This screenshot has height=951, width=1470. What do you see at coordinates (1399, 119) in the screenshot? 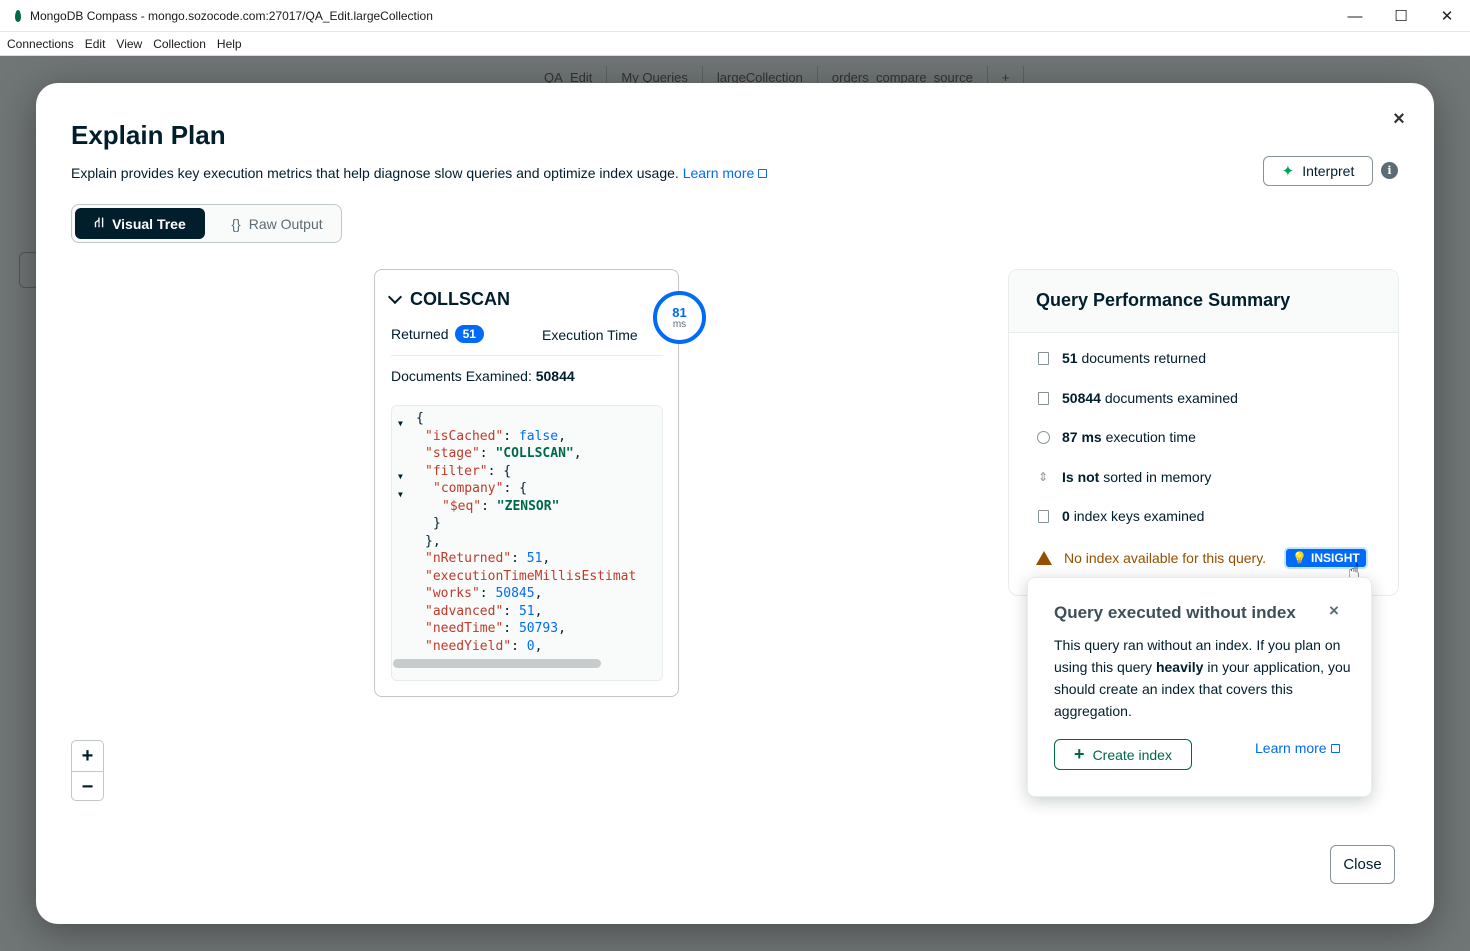
I see `modal-close-icon: ×` at bounding box center [1399, 119].